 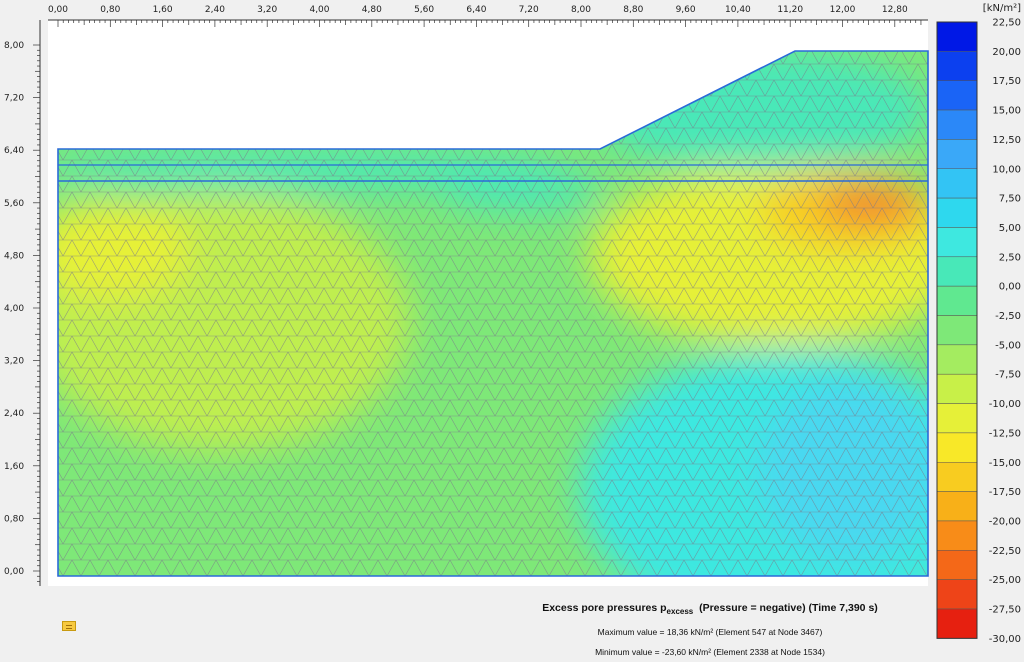 What do you see at coordinates (1005, 404) in the screenshot?
I see `legend-label: -10,00` at bounding box center [1005, 404].